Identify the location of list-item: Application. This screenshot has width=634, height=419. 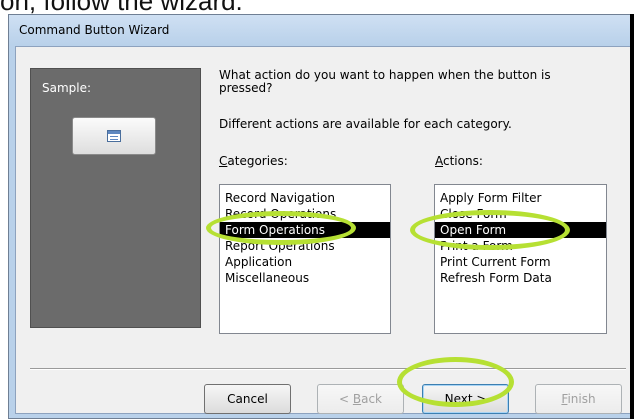
(305, 262).